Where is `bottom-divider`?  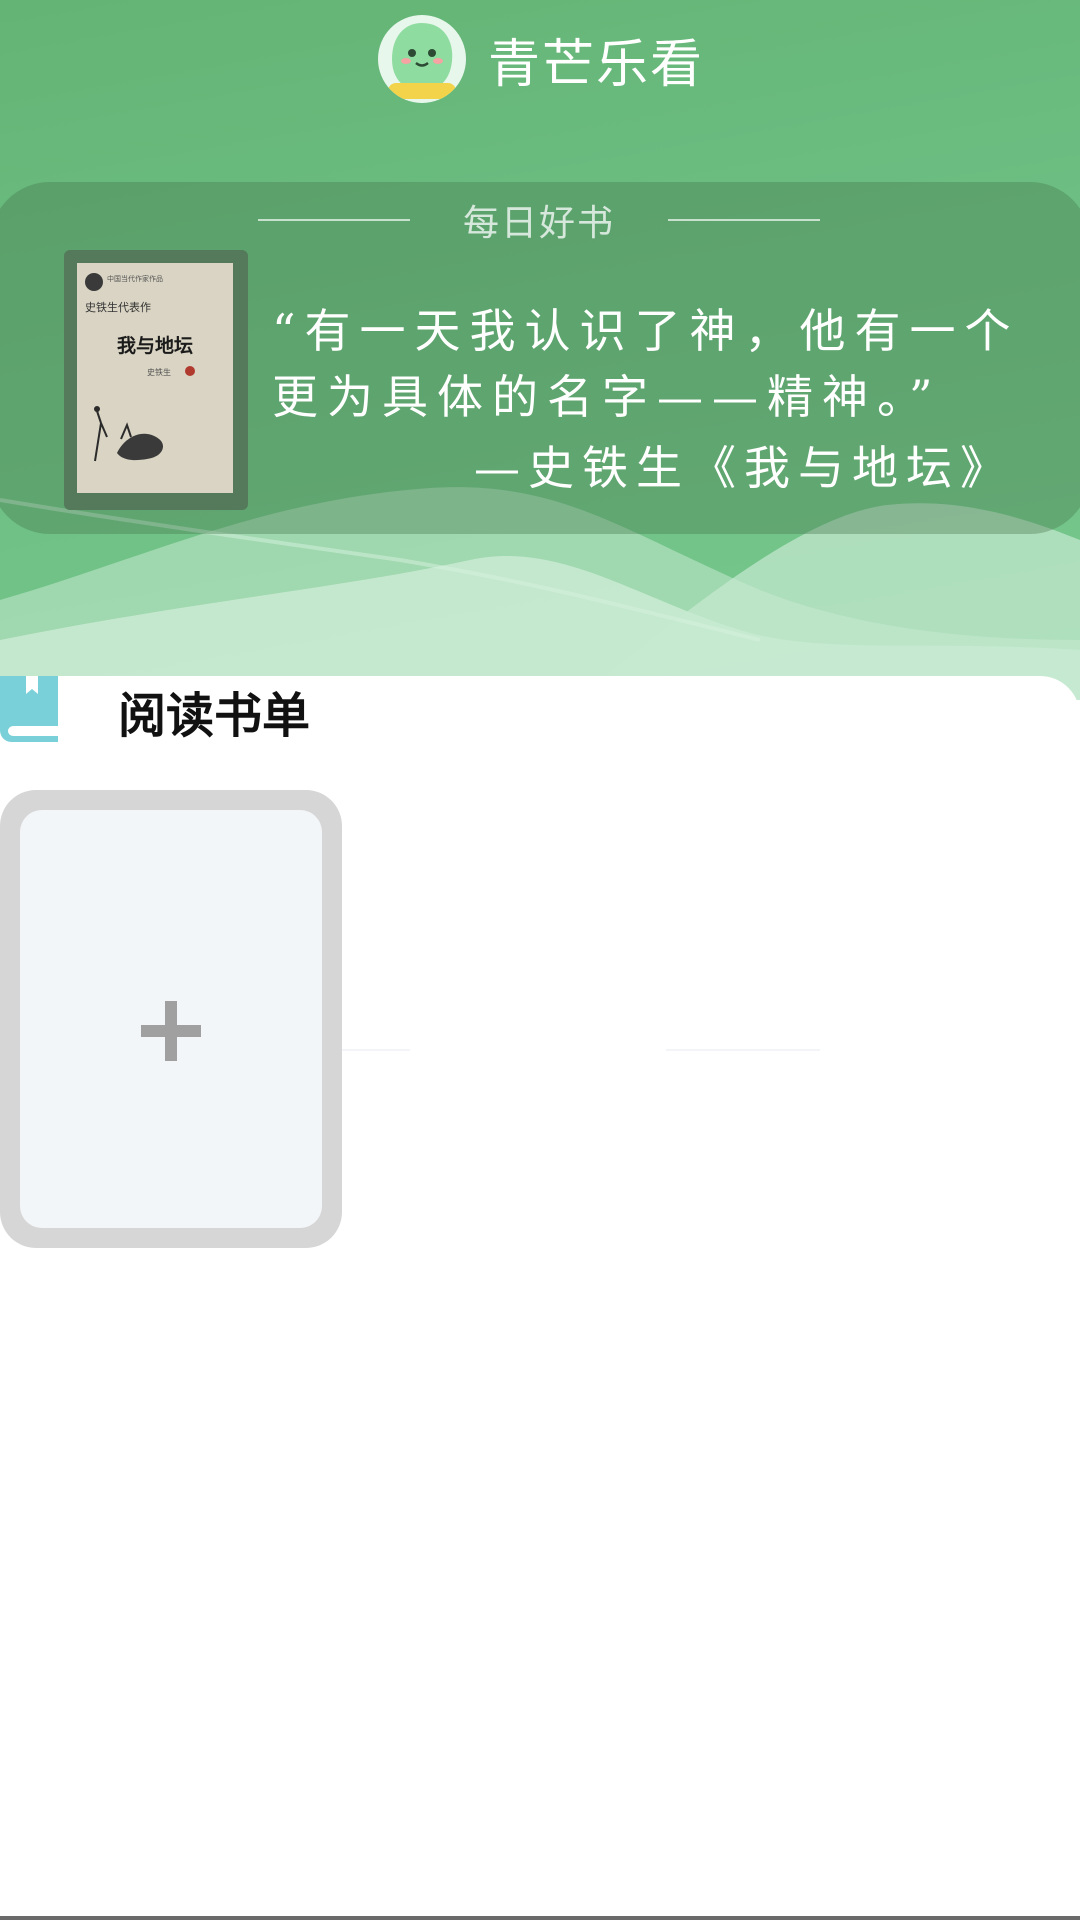
bottom-divider is located at coordinates (540, 1918).